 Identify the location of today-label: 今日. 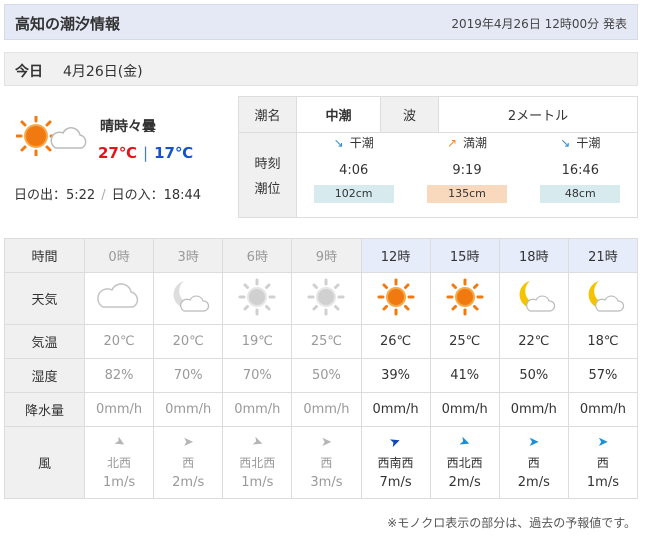
(29, 72).